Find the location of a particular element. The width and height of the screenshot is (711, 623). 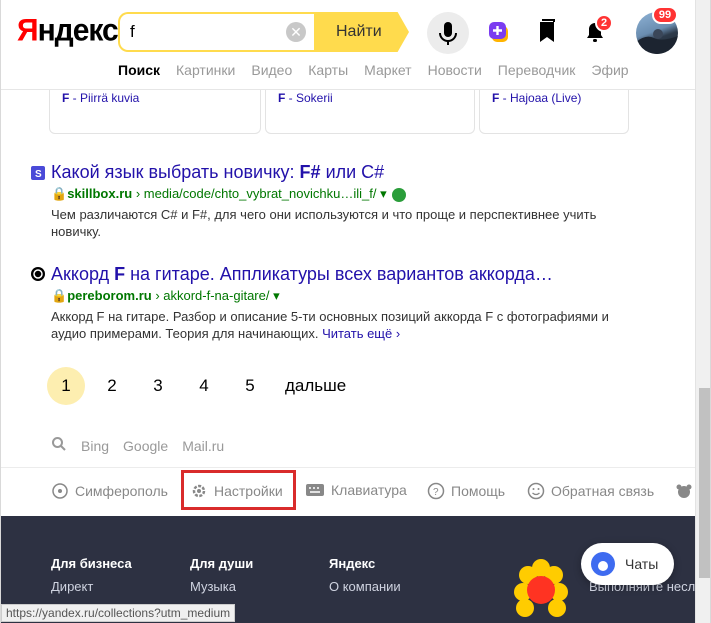

footer-heading: Для души is located at coordinates (221, 563).